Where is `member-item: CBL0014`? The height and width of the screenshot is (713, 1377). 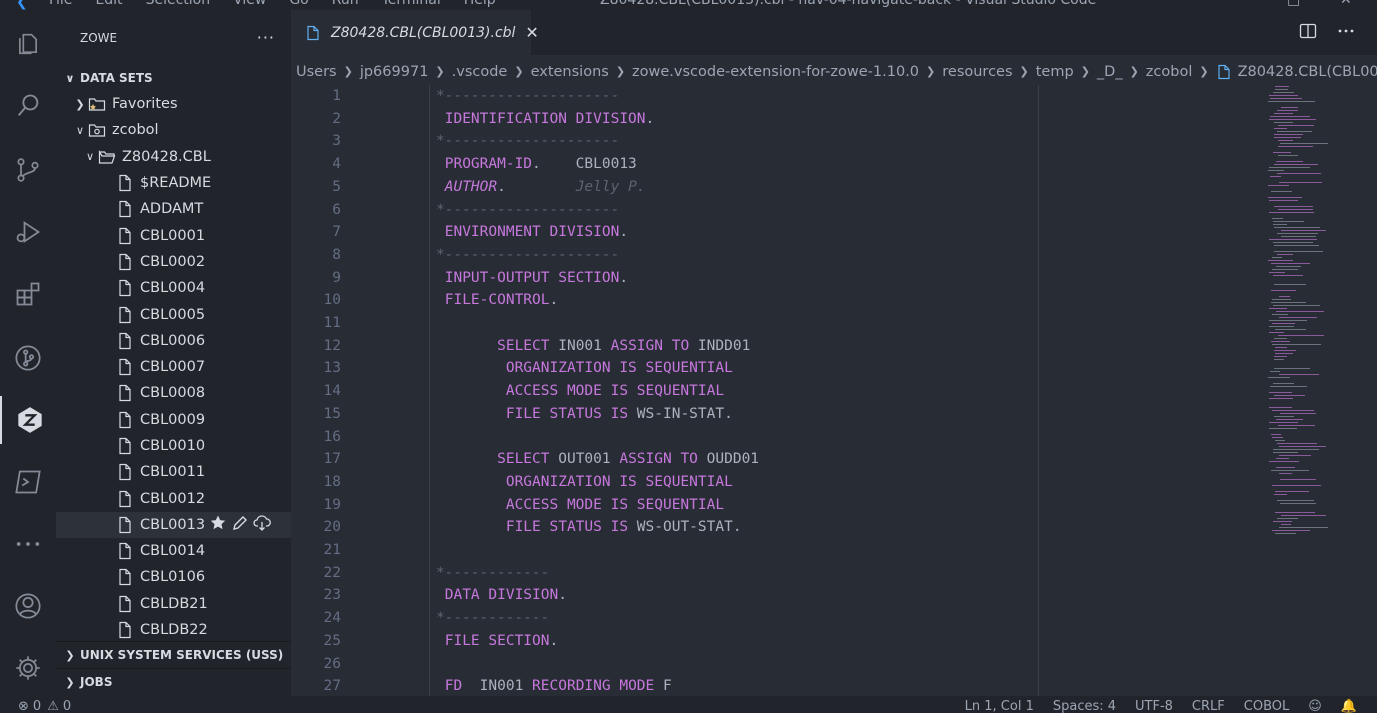 member-item: CBL0014 is located at coordinates (173, 551).